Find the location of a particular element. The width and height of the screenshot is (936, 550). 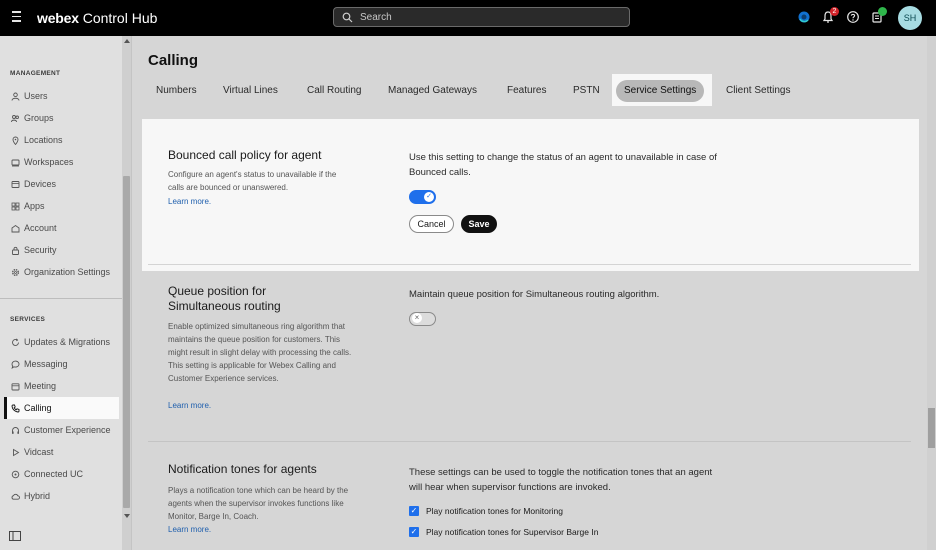

main-scroll-thumb is located at coordinates (931, 428).